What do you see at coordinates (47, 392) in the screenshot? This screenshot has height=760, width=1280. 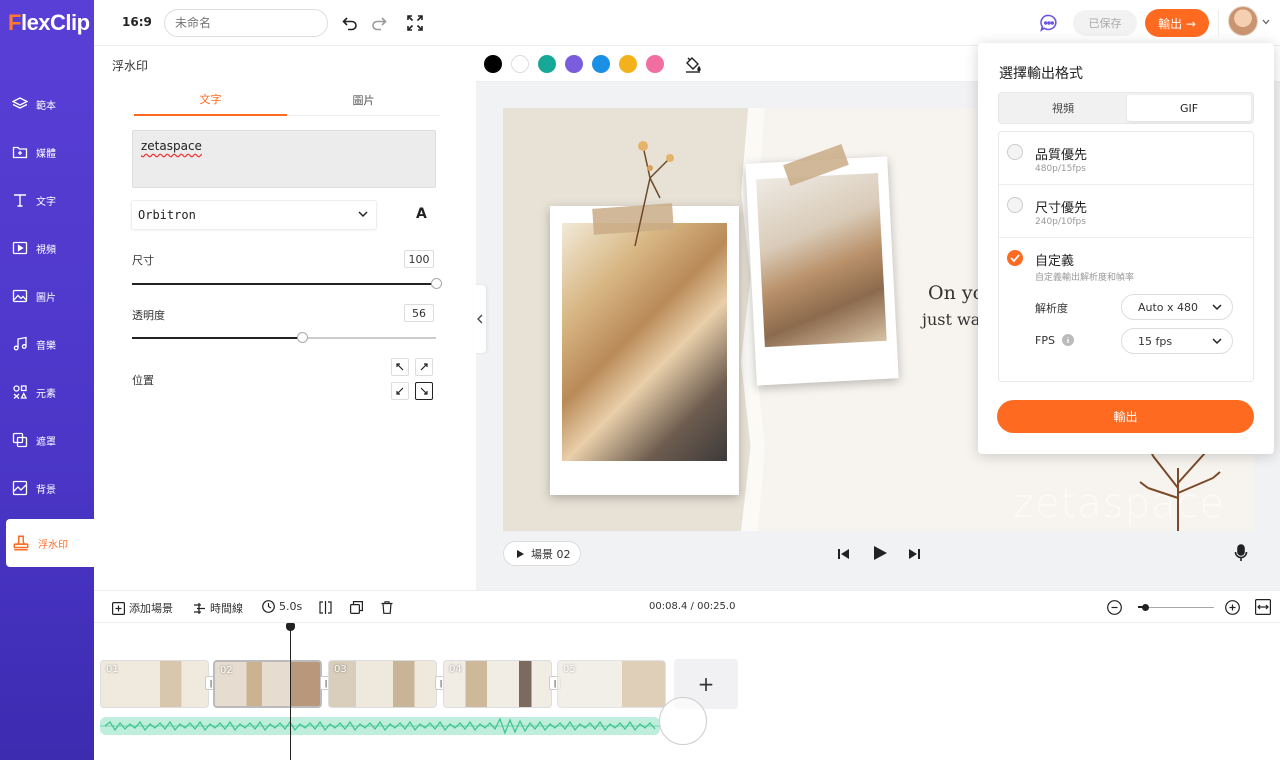 I see `sidebar-item-elements: 元素` at bounding box center [47, 392].